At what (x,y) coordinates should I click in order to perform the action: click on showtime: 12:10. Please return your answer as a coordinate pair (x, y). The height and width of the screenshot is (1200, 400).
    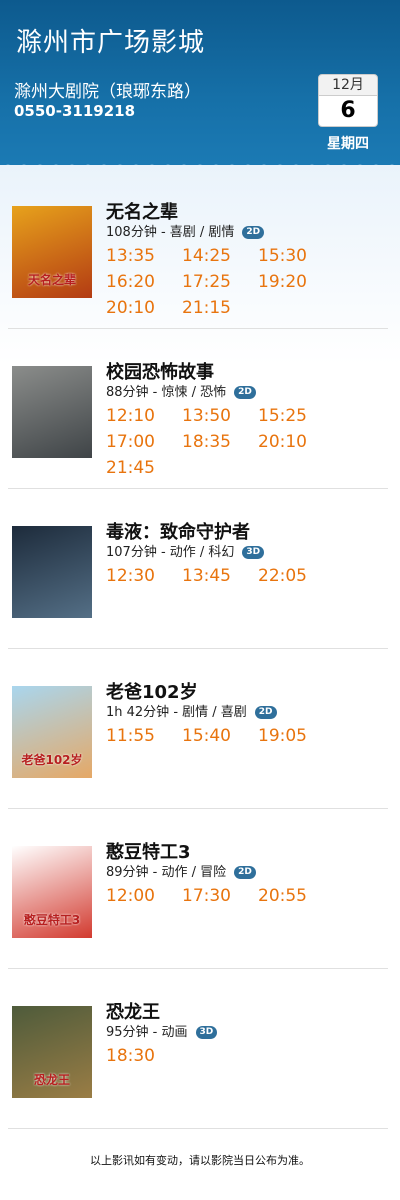
    Looking at the image, I should click on (144, 419).